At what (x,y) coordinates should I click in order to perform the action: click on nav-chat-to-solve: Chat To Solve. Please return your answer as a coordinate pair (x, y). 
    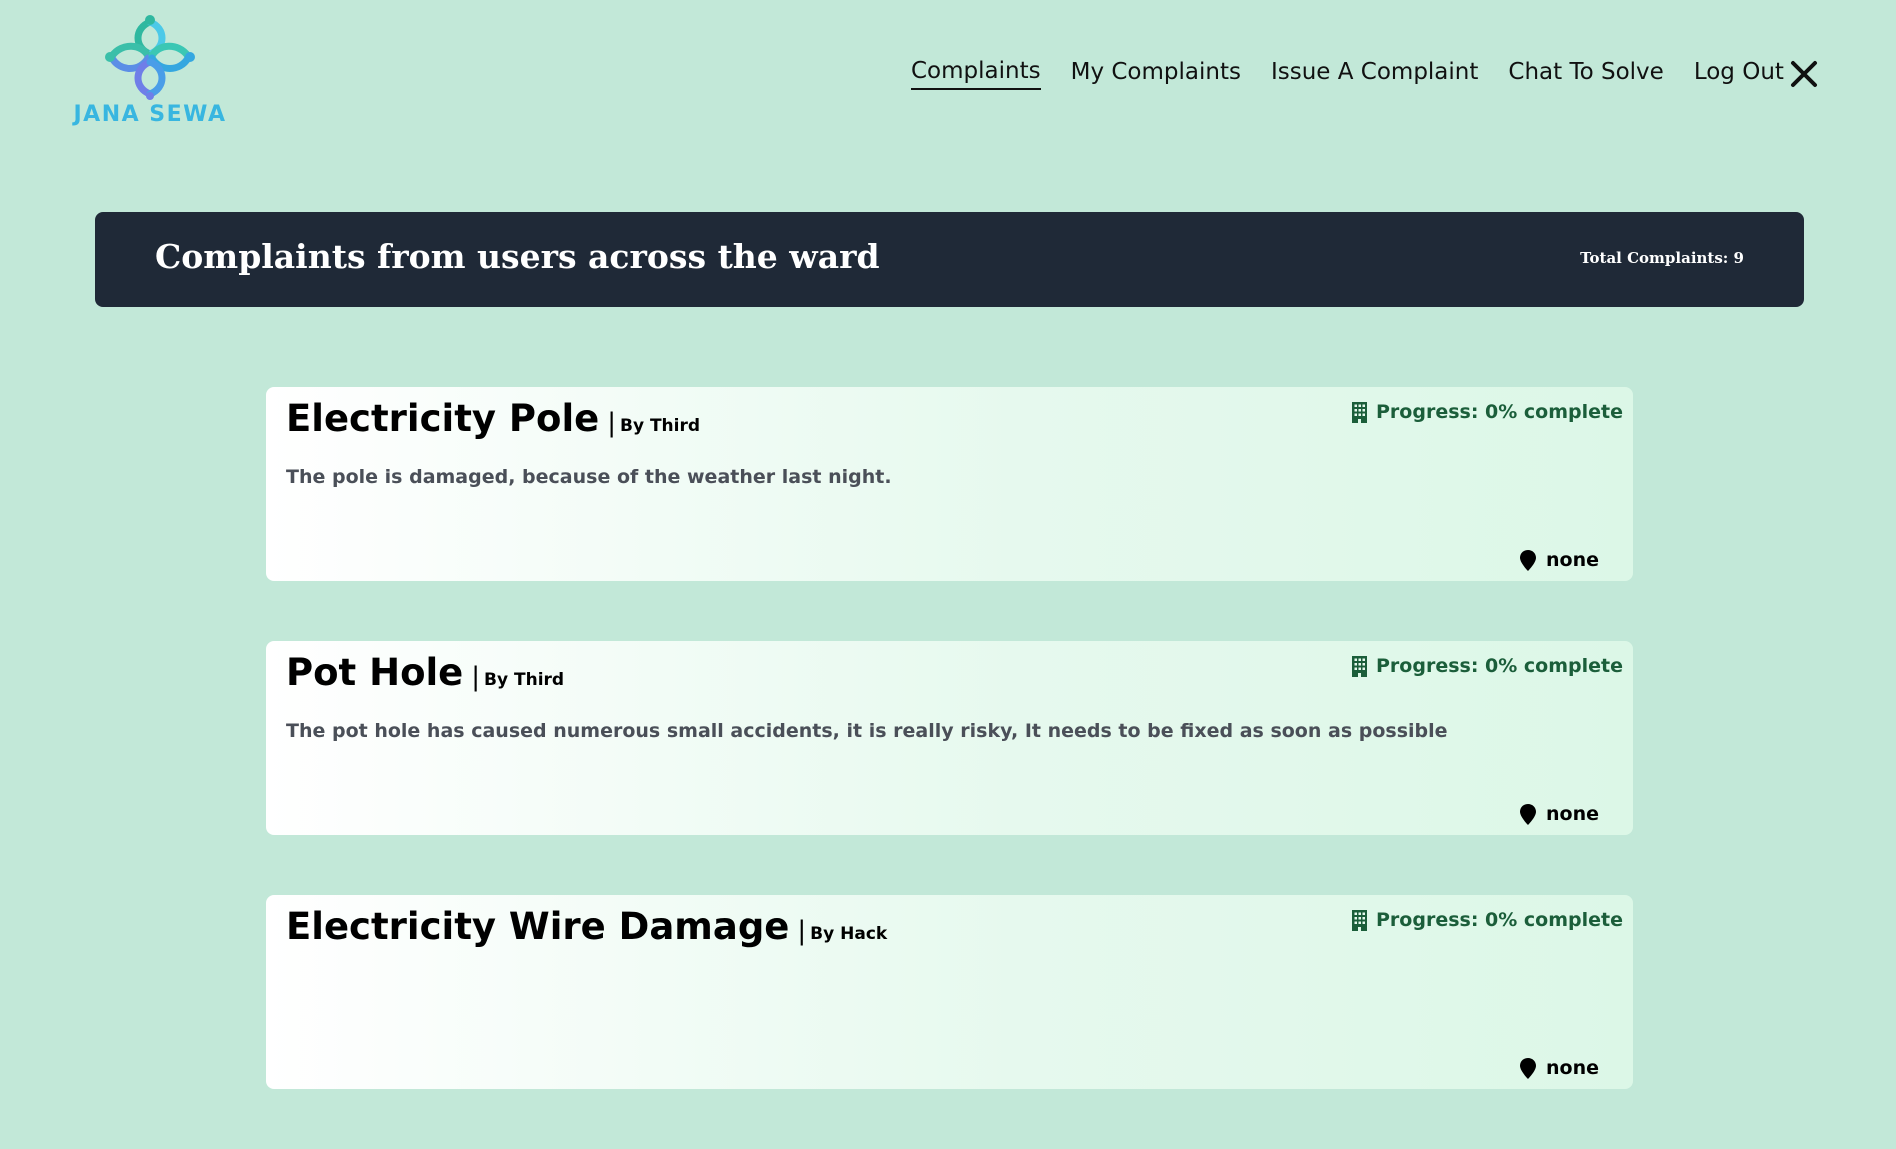
    Looking at the image, I should click on (1585, 74).